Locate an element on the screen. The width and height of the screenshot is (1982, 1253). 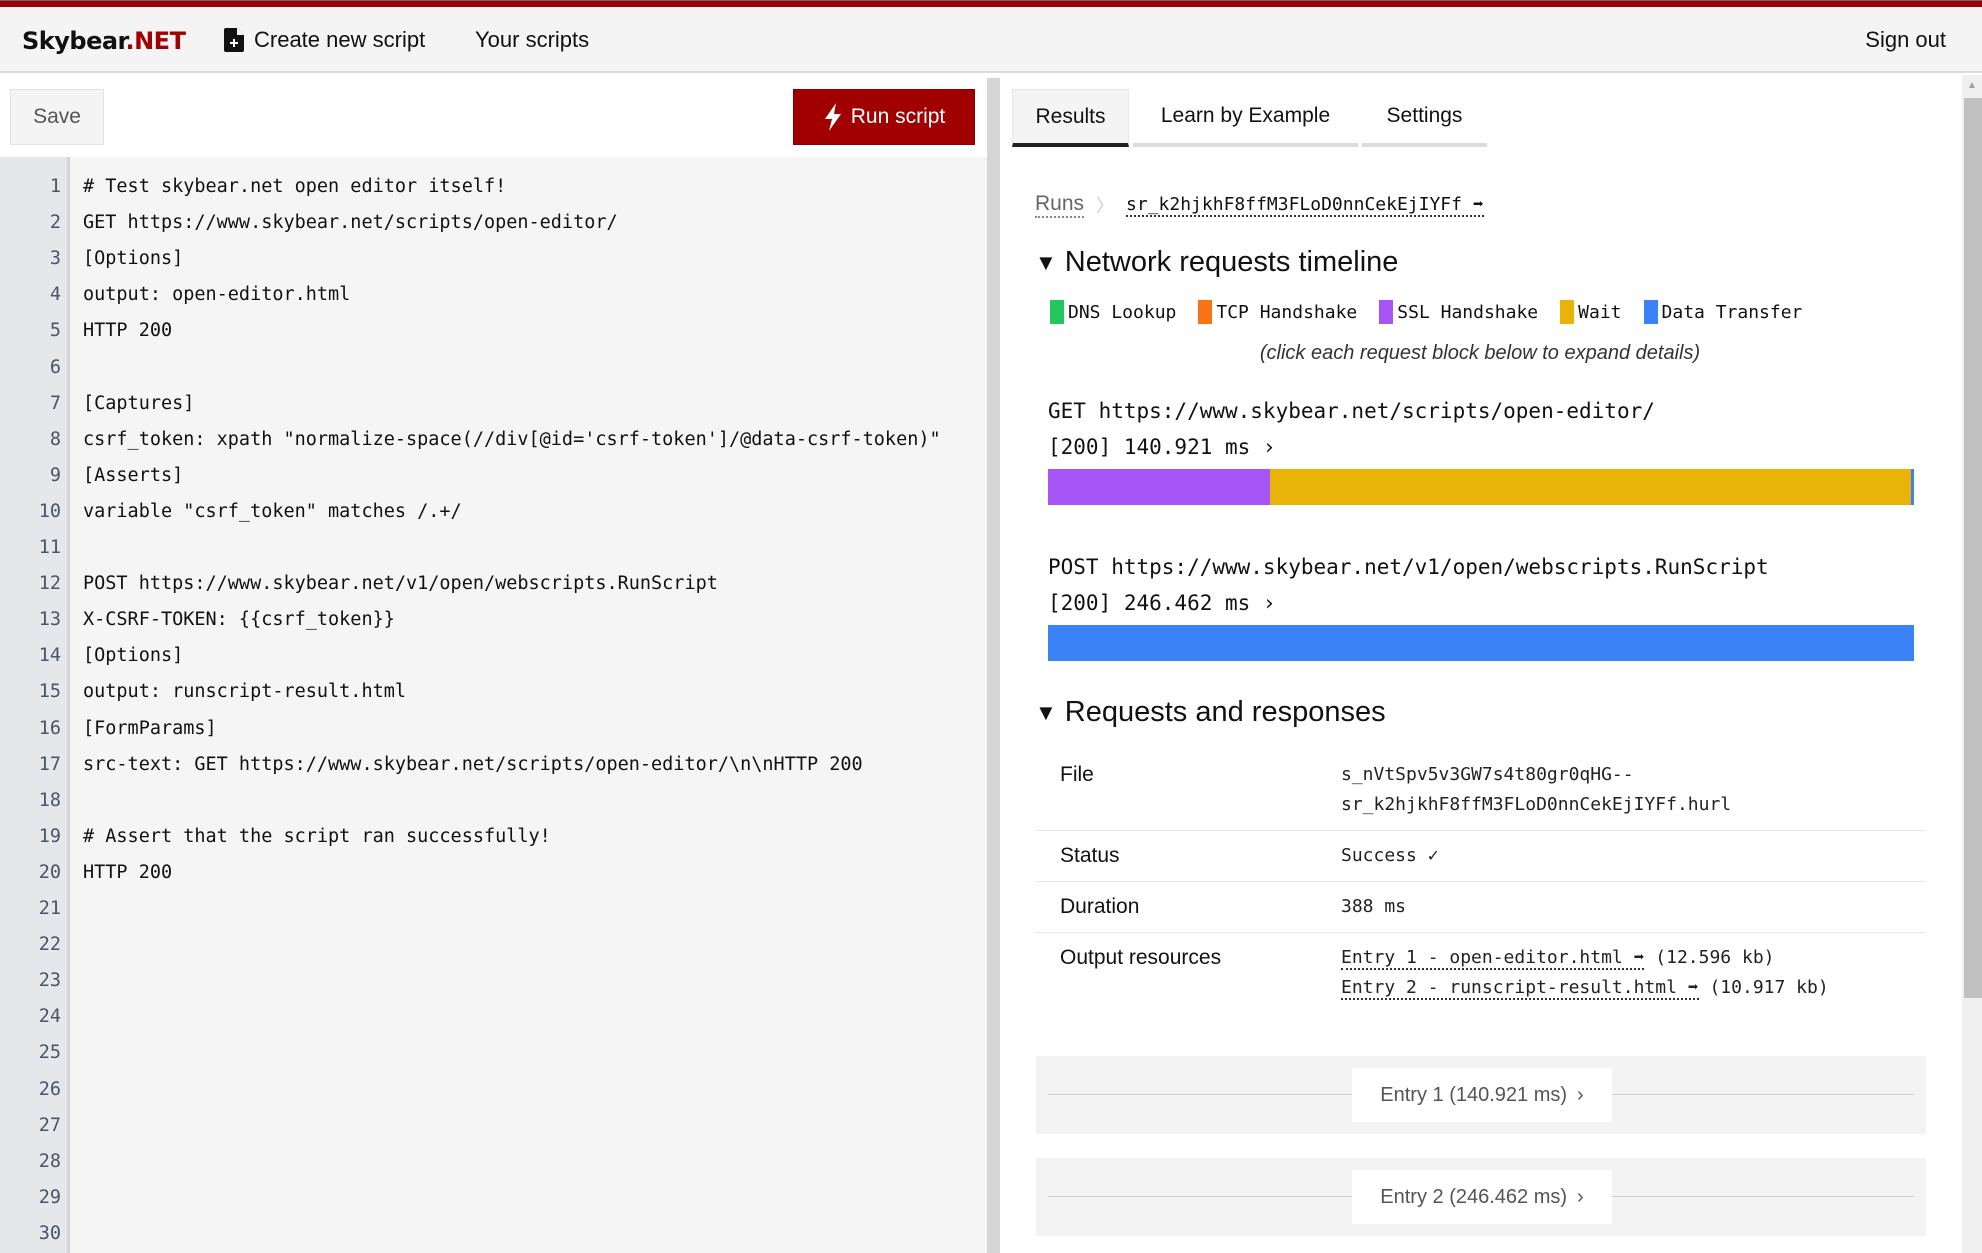
request-timing-bar is located at coordinates (1481, 487).